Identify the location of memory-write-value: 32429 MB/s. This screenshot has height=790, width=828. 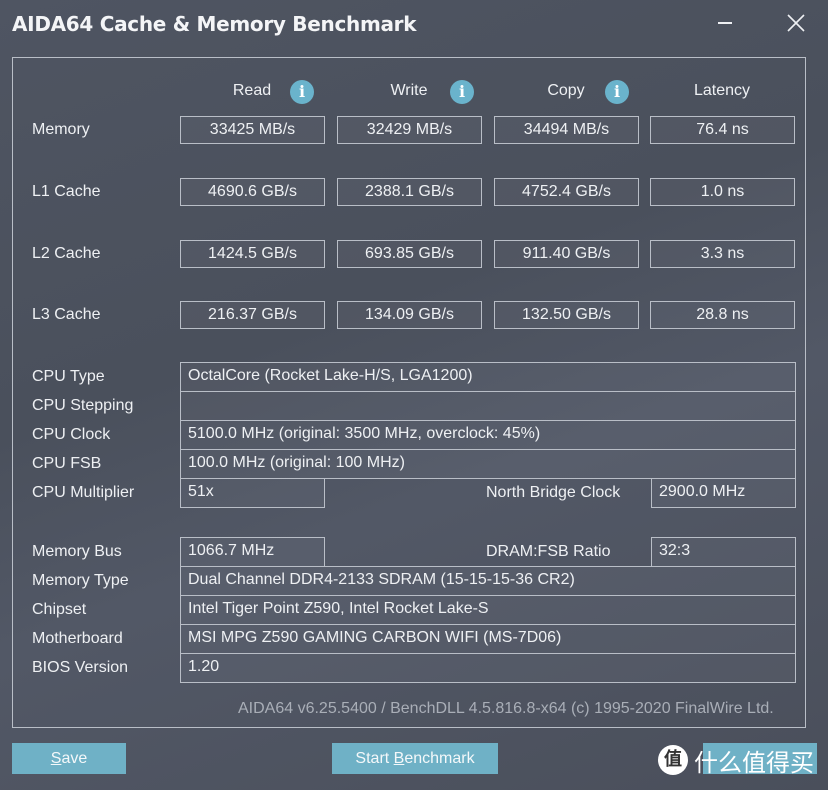
(409, 130).